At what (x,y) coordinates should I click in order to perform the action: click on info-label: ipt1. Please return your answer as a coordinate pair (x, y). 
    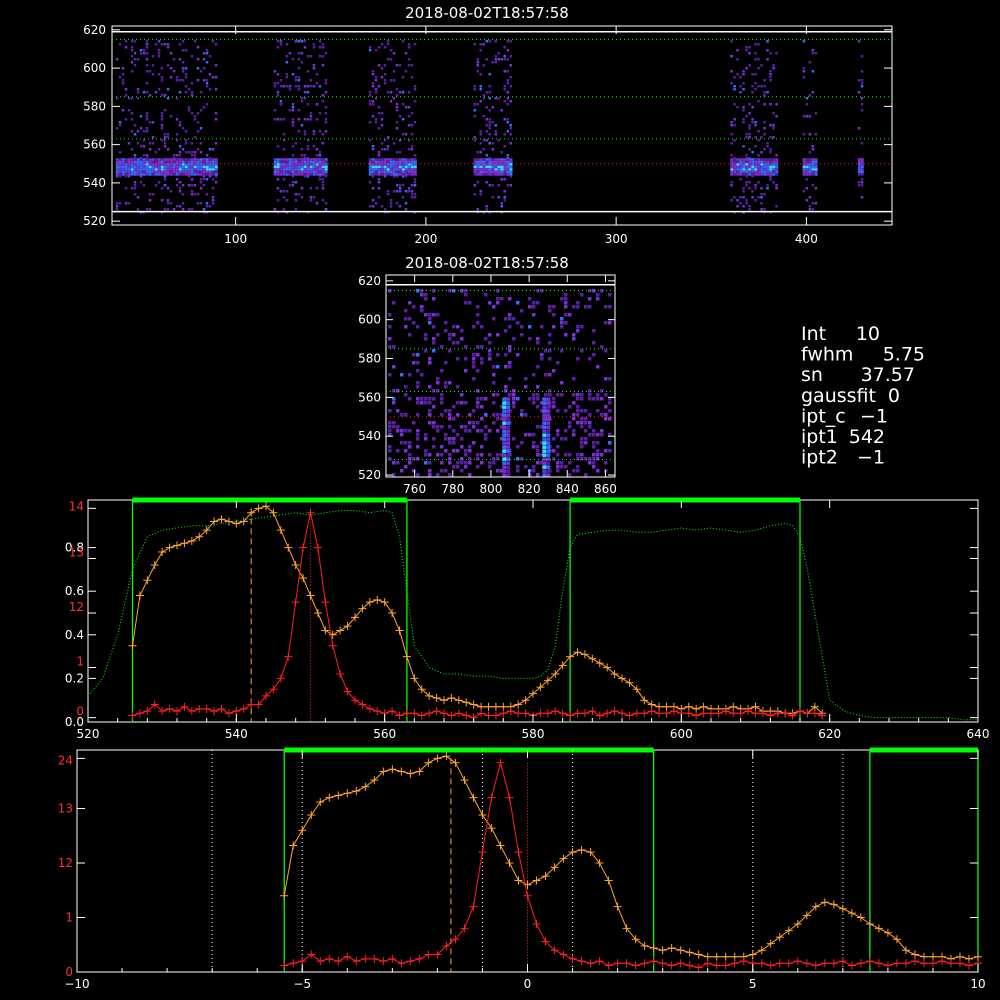
    Looking at the image, I should click on (819, 437).